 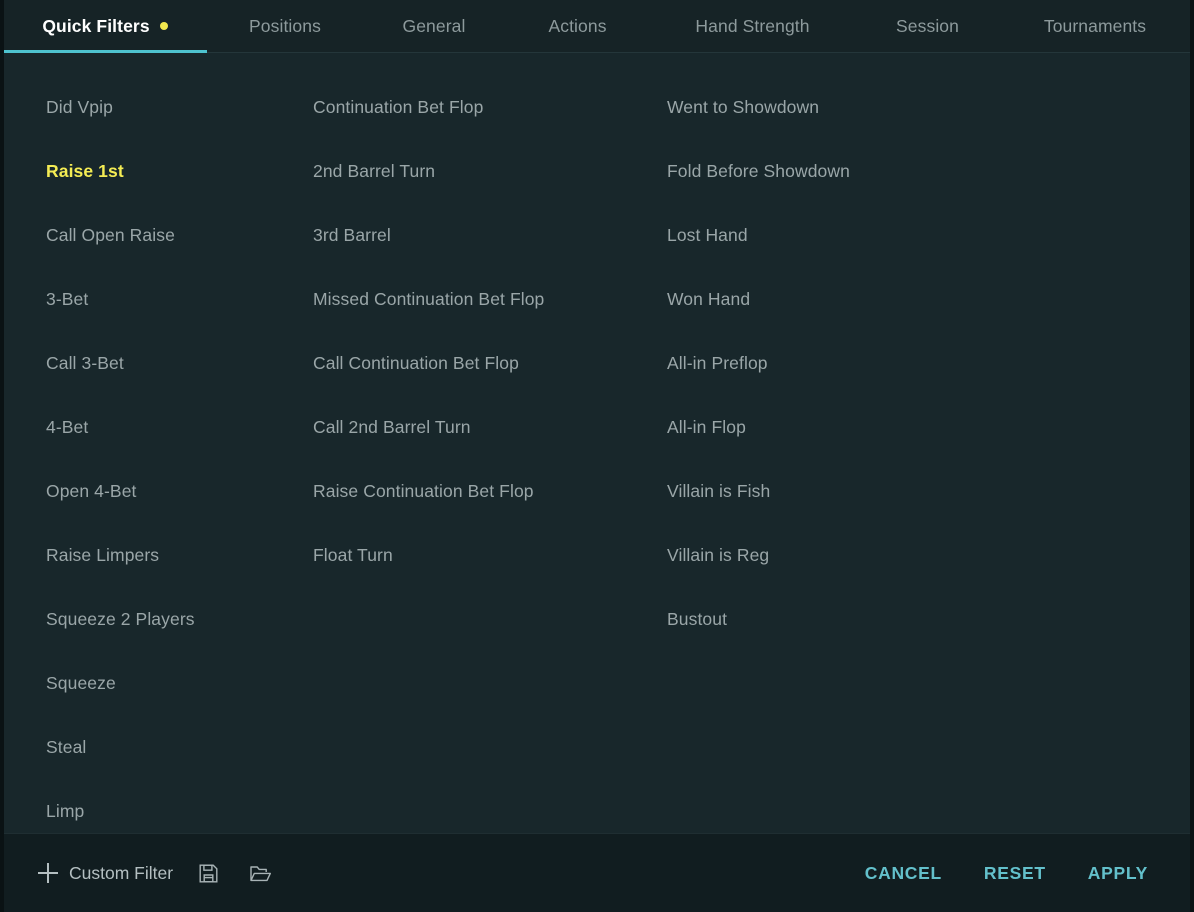 I want to click on filter-item: Open 4-Bet, so click(x=151, y=491).